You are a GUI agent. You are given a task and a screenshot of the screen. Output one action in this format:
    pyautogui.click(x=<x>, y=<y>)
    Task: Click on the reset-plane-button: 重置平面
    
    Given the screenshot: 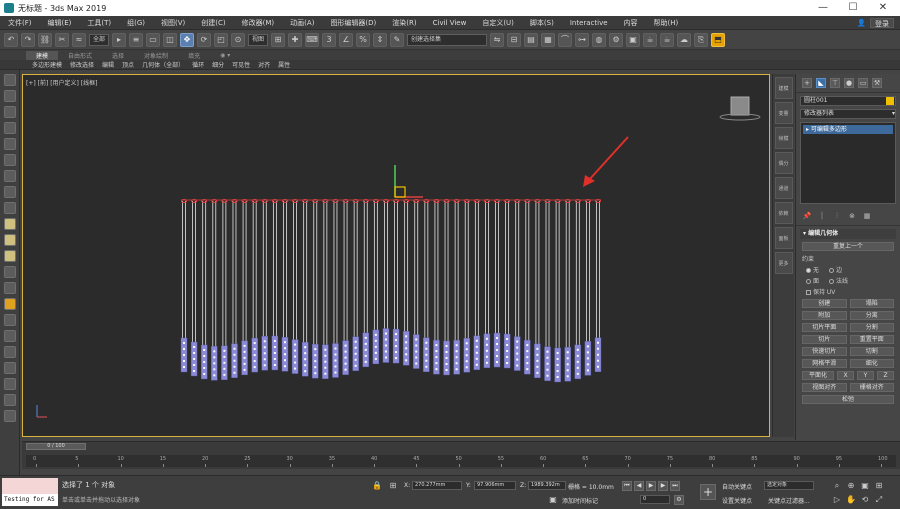 What is the action you would take?
    pyautogui.click(x=871, y=339)
    